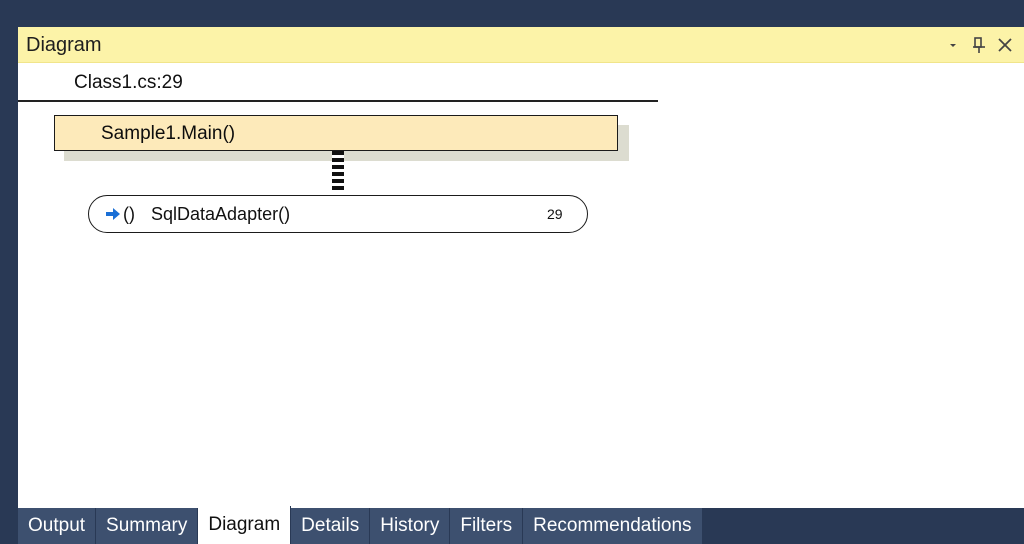  What do you see at coordinates (521, 45) in the screenshot?
I see `panel-title-bar: Diagram` at bounding box center [521, 45].